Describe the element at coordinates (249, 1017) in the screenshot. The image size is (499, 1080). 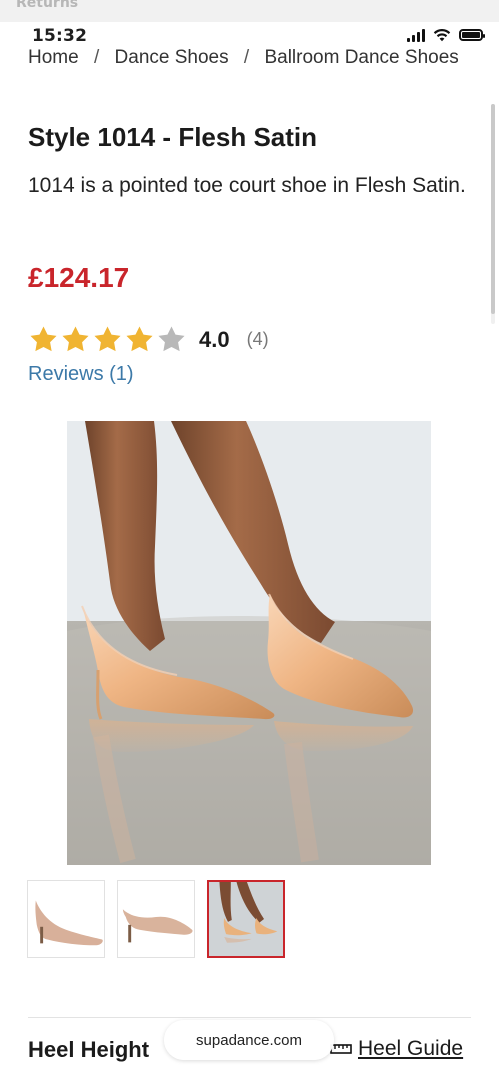
I see `section-divider` at that location.